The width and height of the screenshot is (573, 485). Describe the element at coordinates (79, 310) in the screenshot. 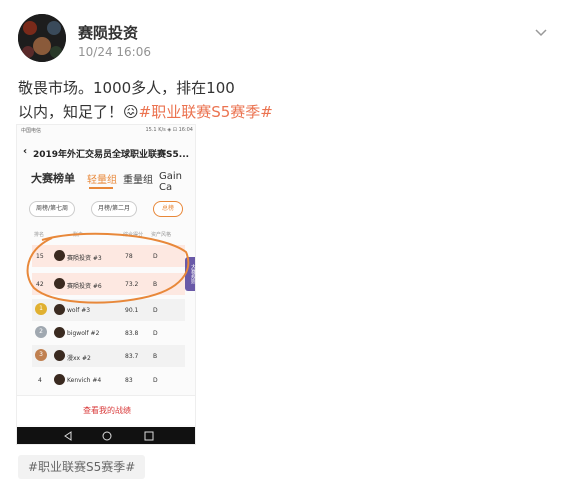

I see `row-name: wolf #3` at that location.